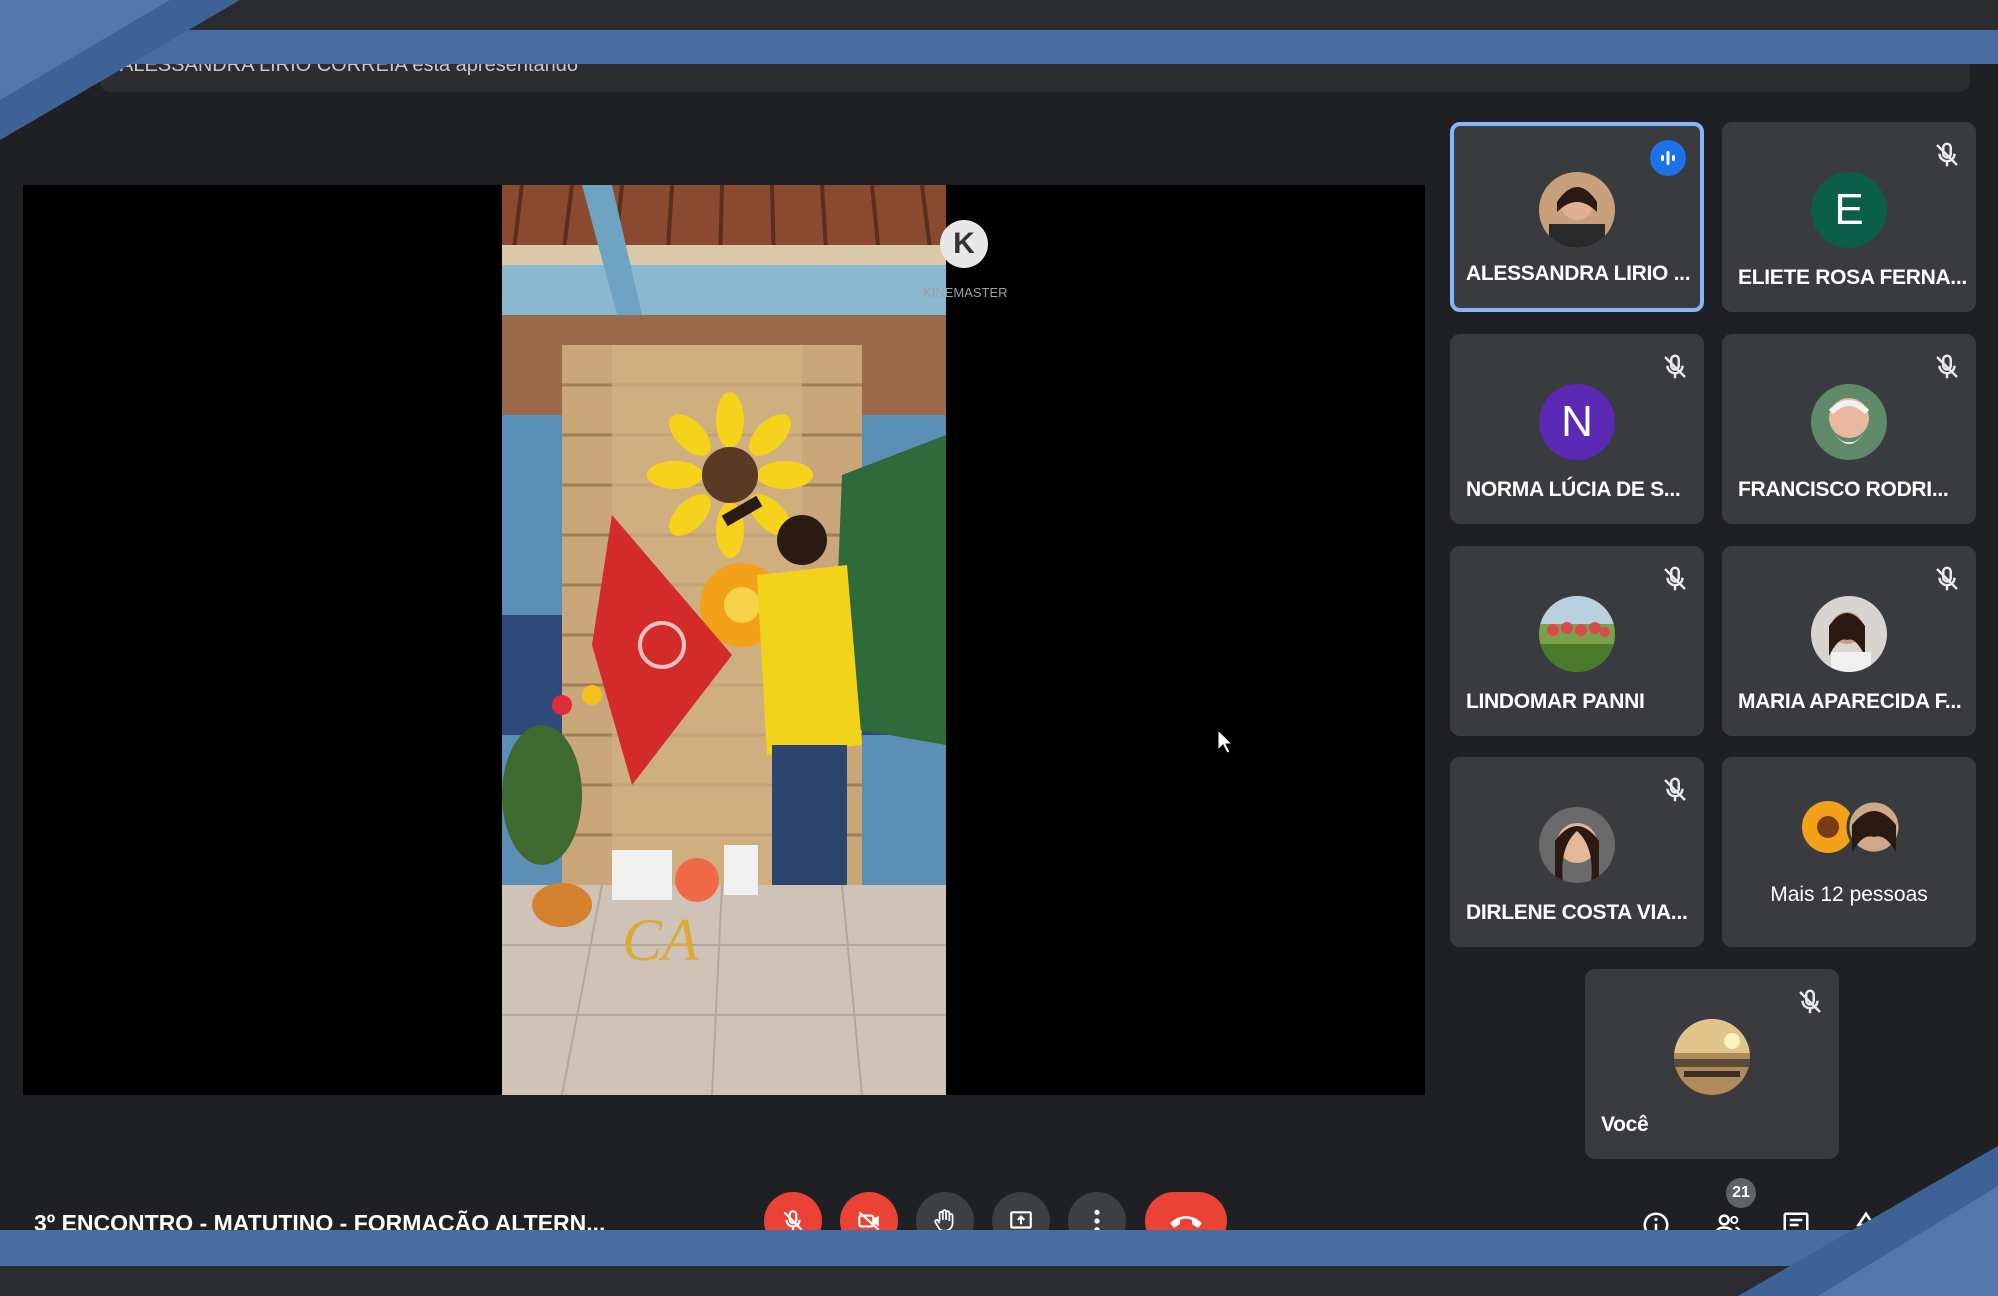 The height and width of the screenshot is (1296, 1998). I want to click on top-frame-strip, so click(999, 15).